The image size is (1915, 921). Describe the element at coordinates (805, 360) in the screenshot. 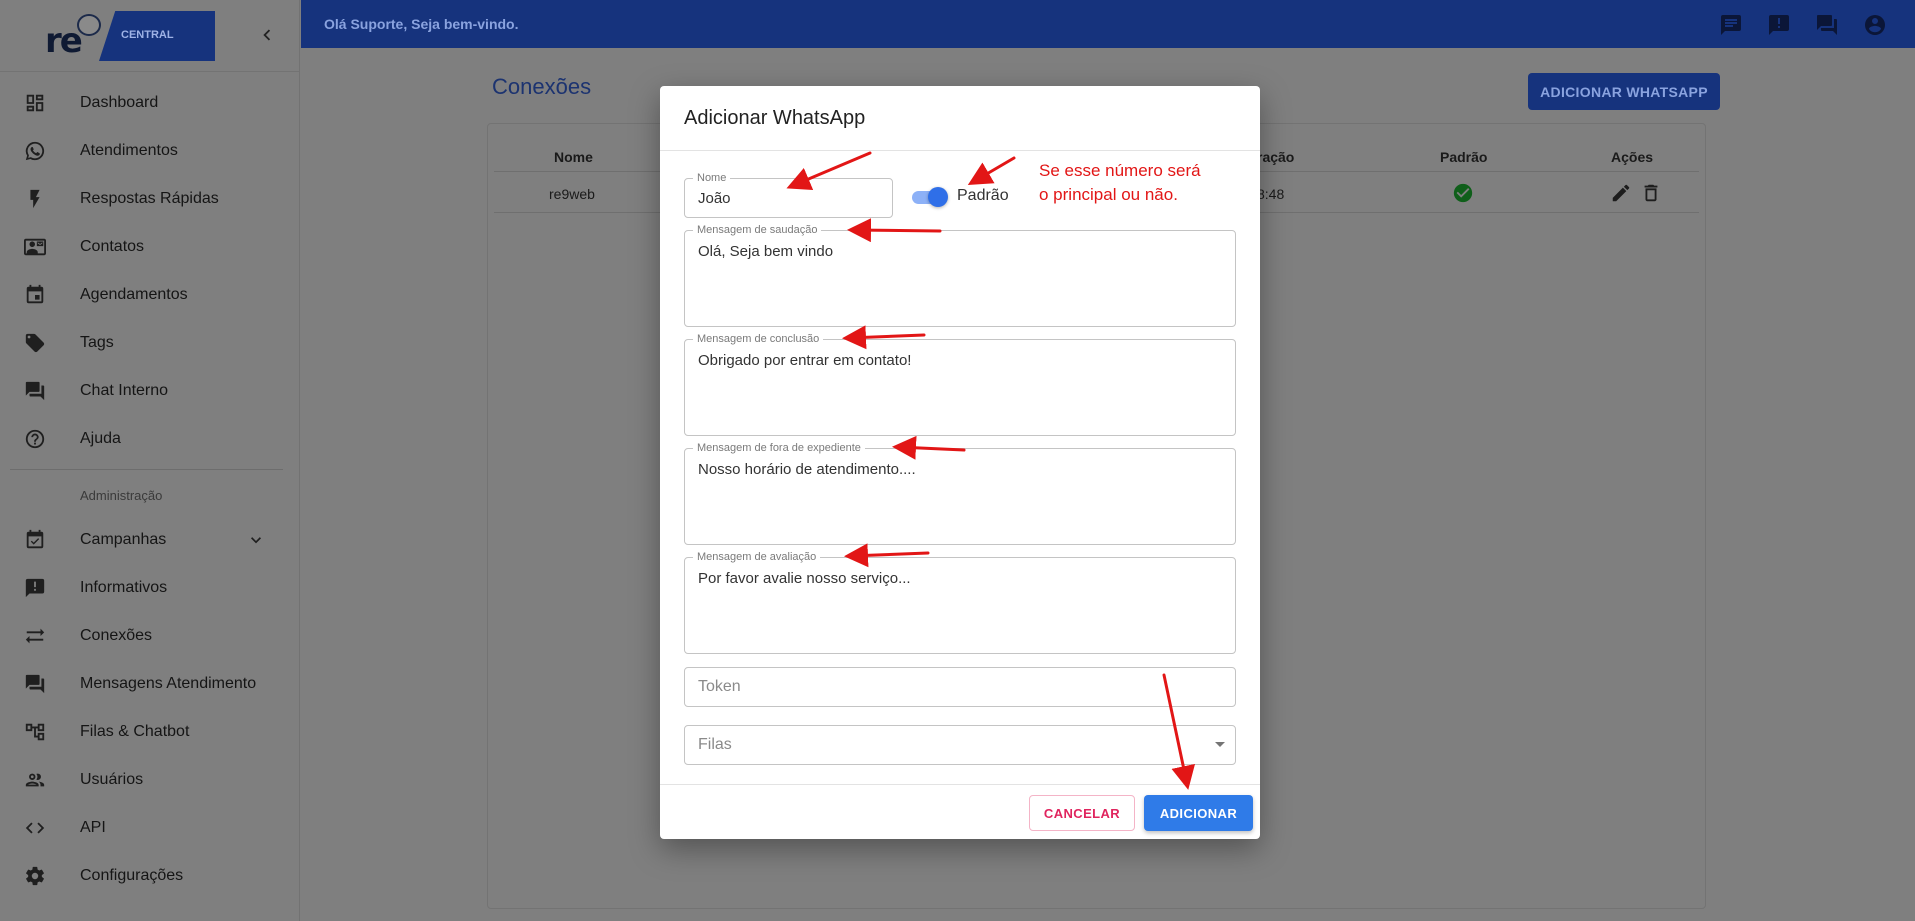

I see `conclusion-field-value: Obrigado por entrar em contato!` at that location.